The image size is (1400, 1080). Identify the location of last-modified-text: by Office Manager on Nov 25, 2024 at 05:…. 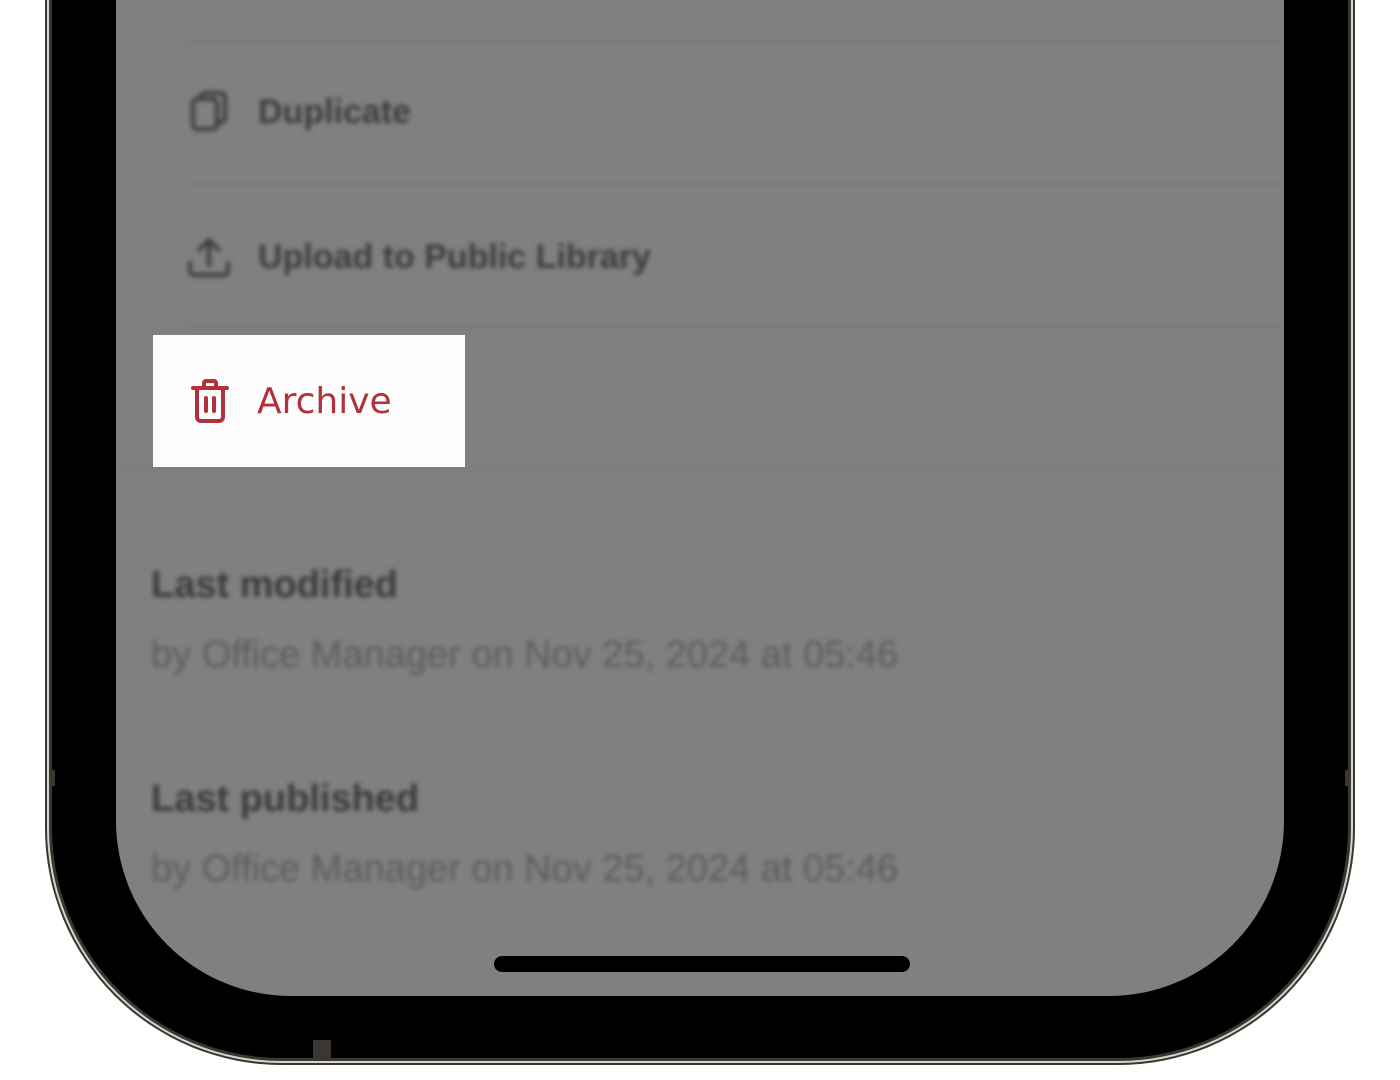
(525, 655).